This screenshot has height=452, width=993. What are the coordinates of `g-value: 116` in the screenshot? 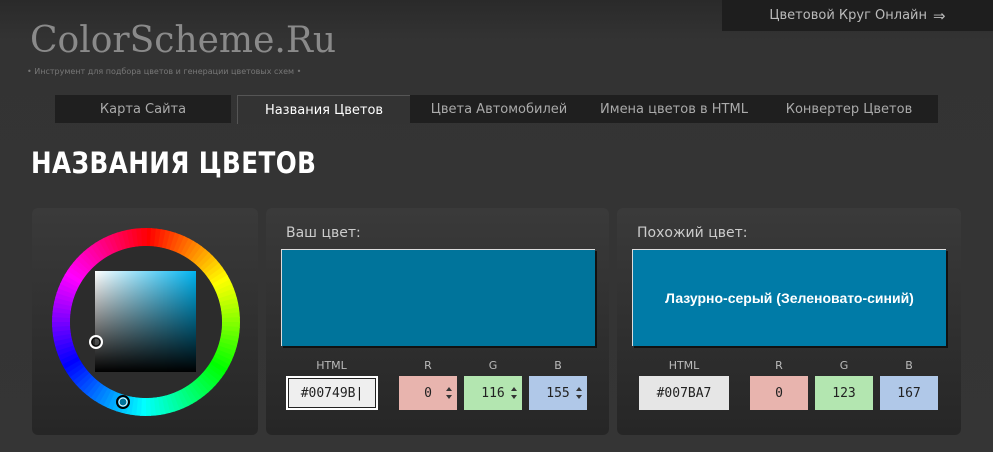 It's located at (493, 393).